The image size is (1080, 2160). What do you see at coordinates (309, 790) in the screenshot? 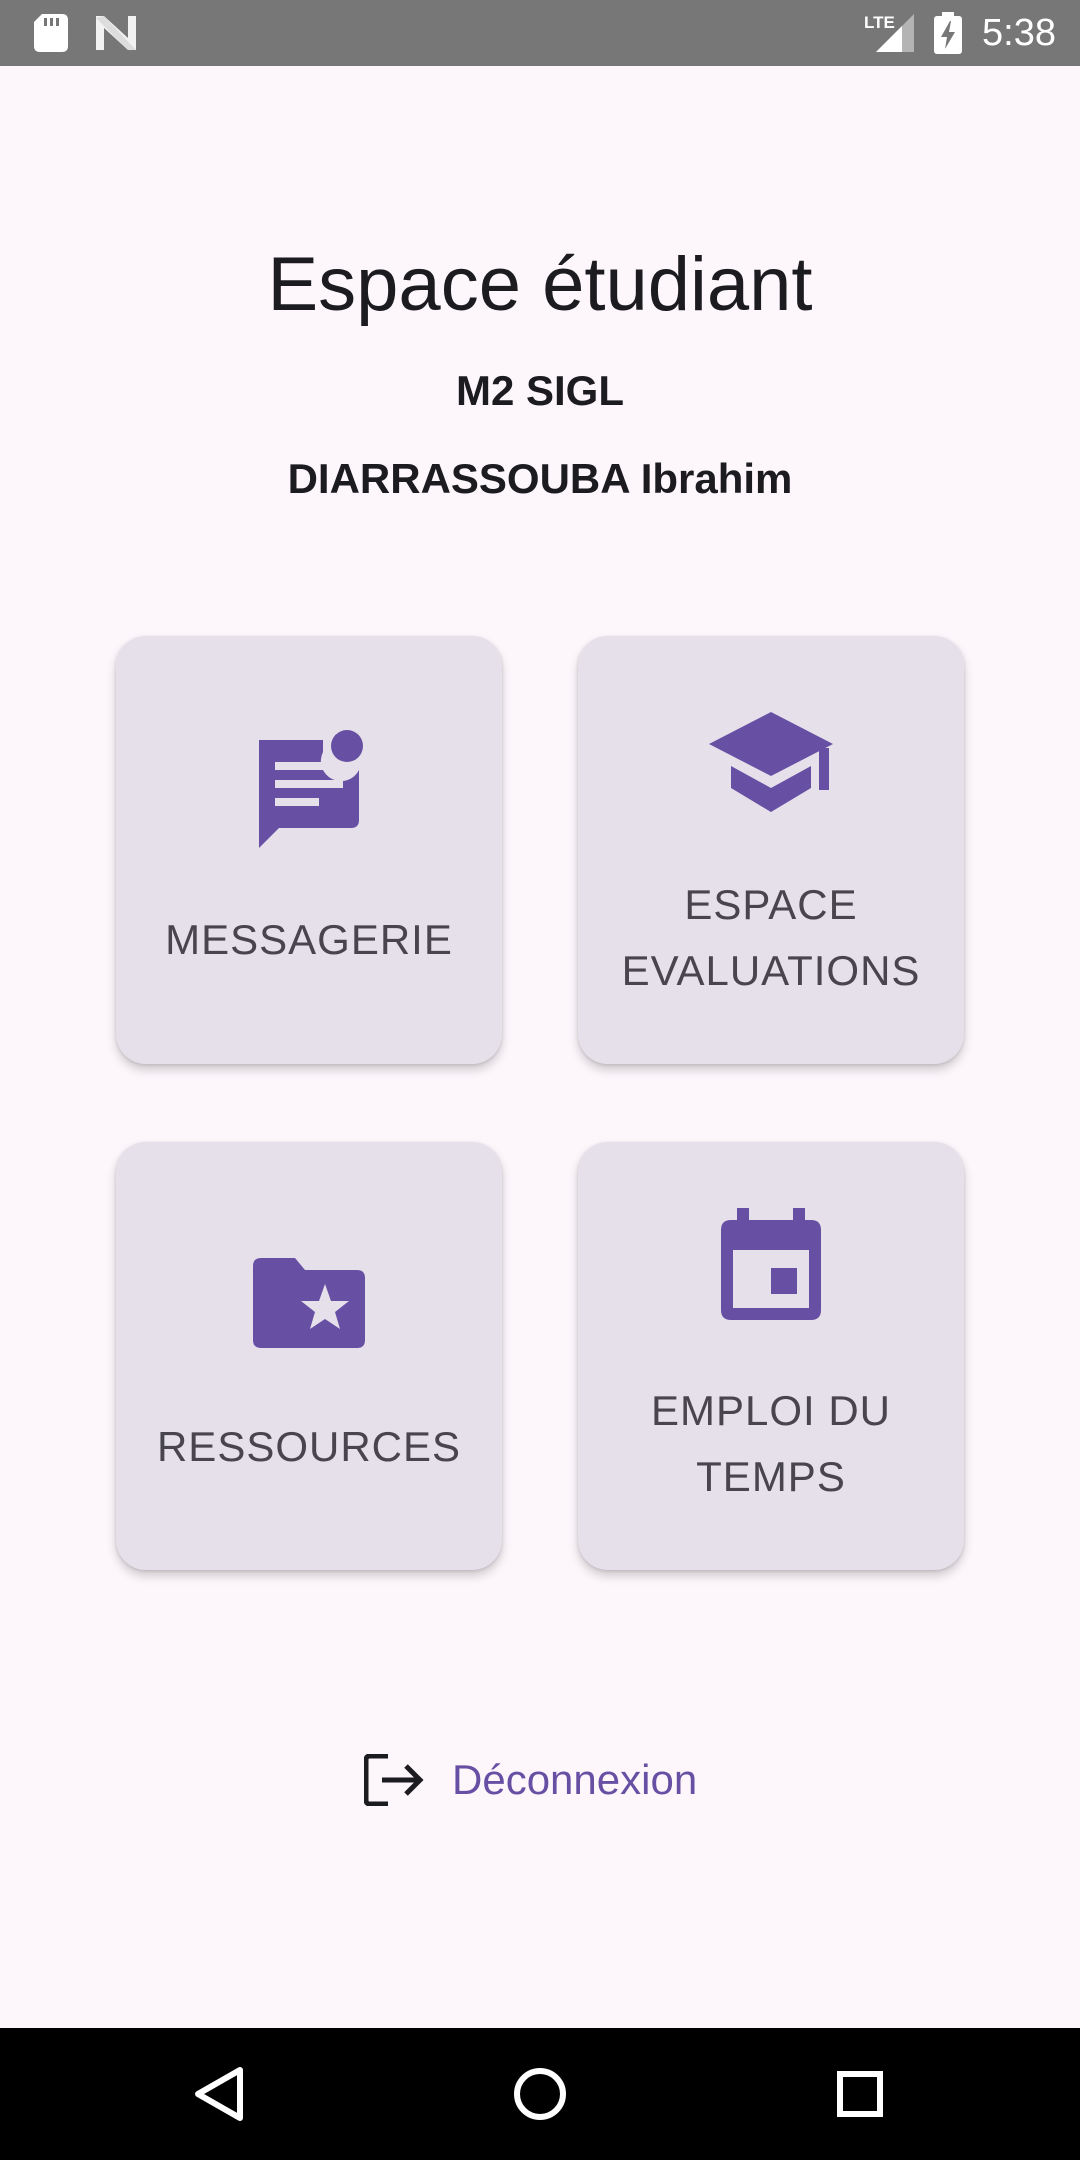
I see `message-notification-icon` at bounding box center [309, 790].